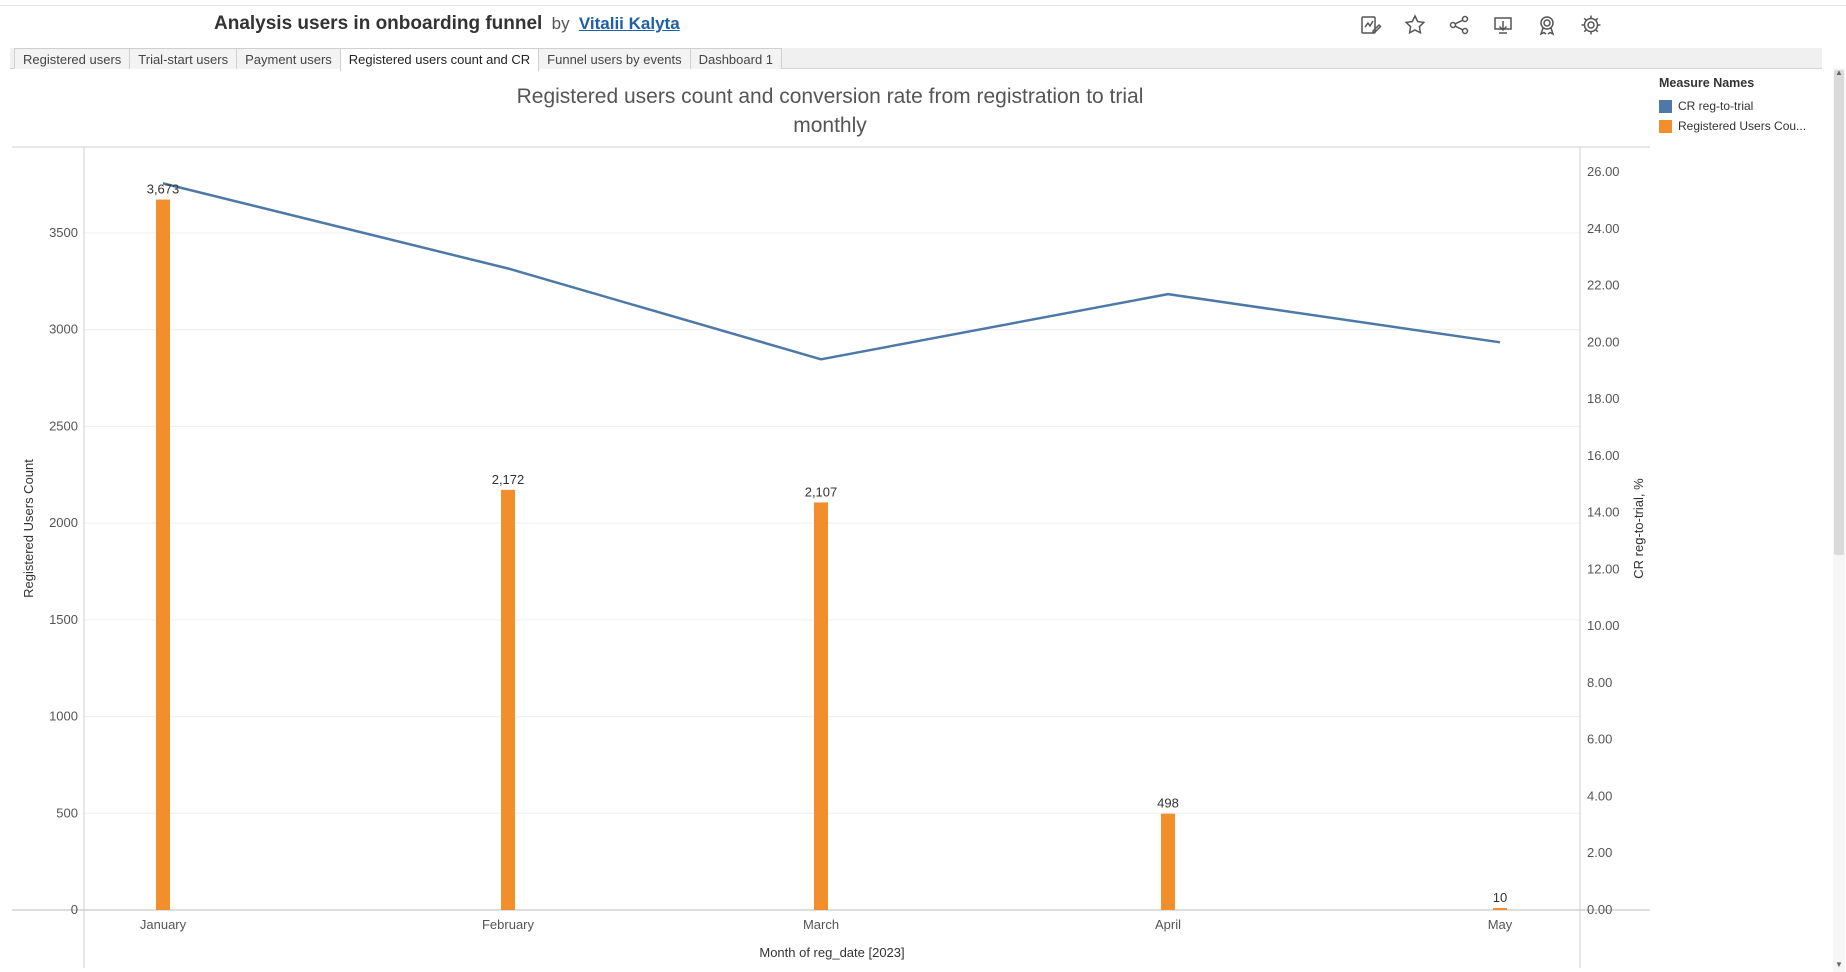  I want to click on y2-tick-label: 4.00, so click(1599, 795).